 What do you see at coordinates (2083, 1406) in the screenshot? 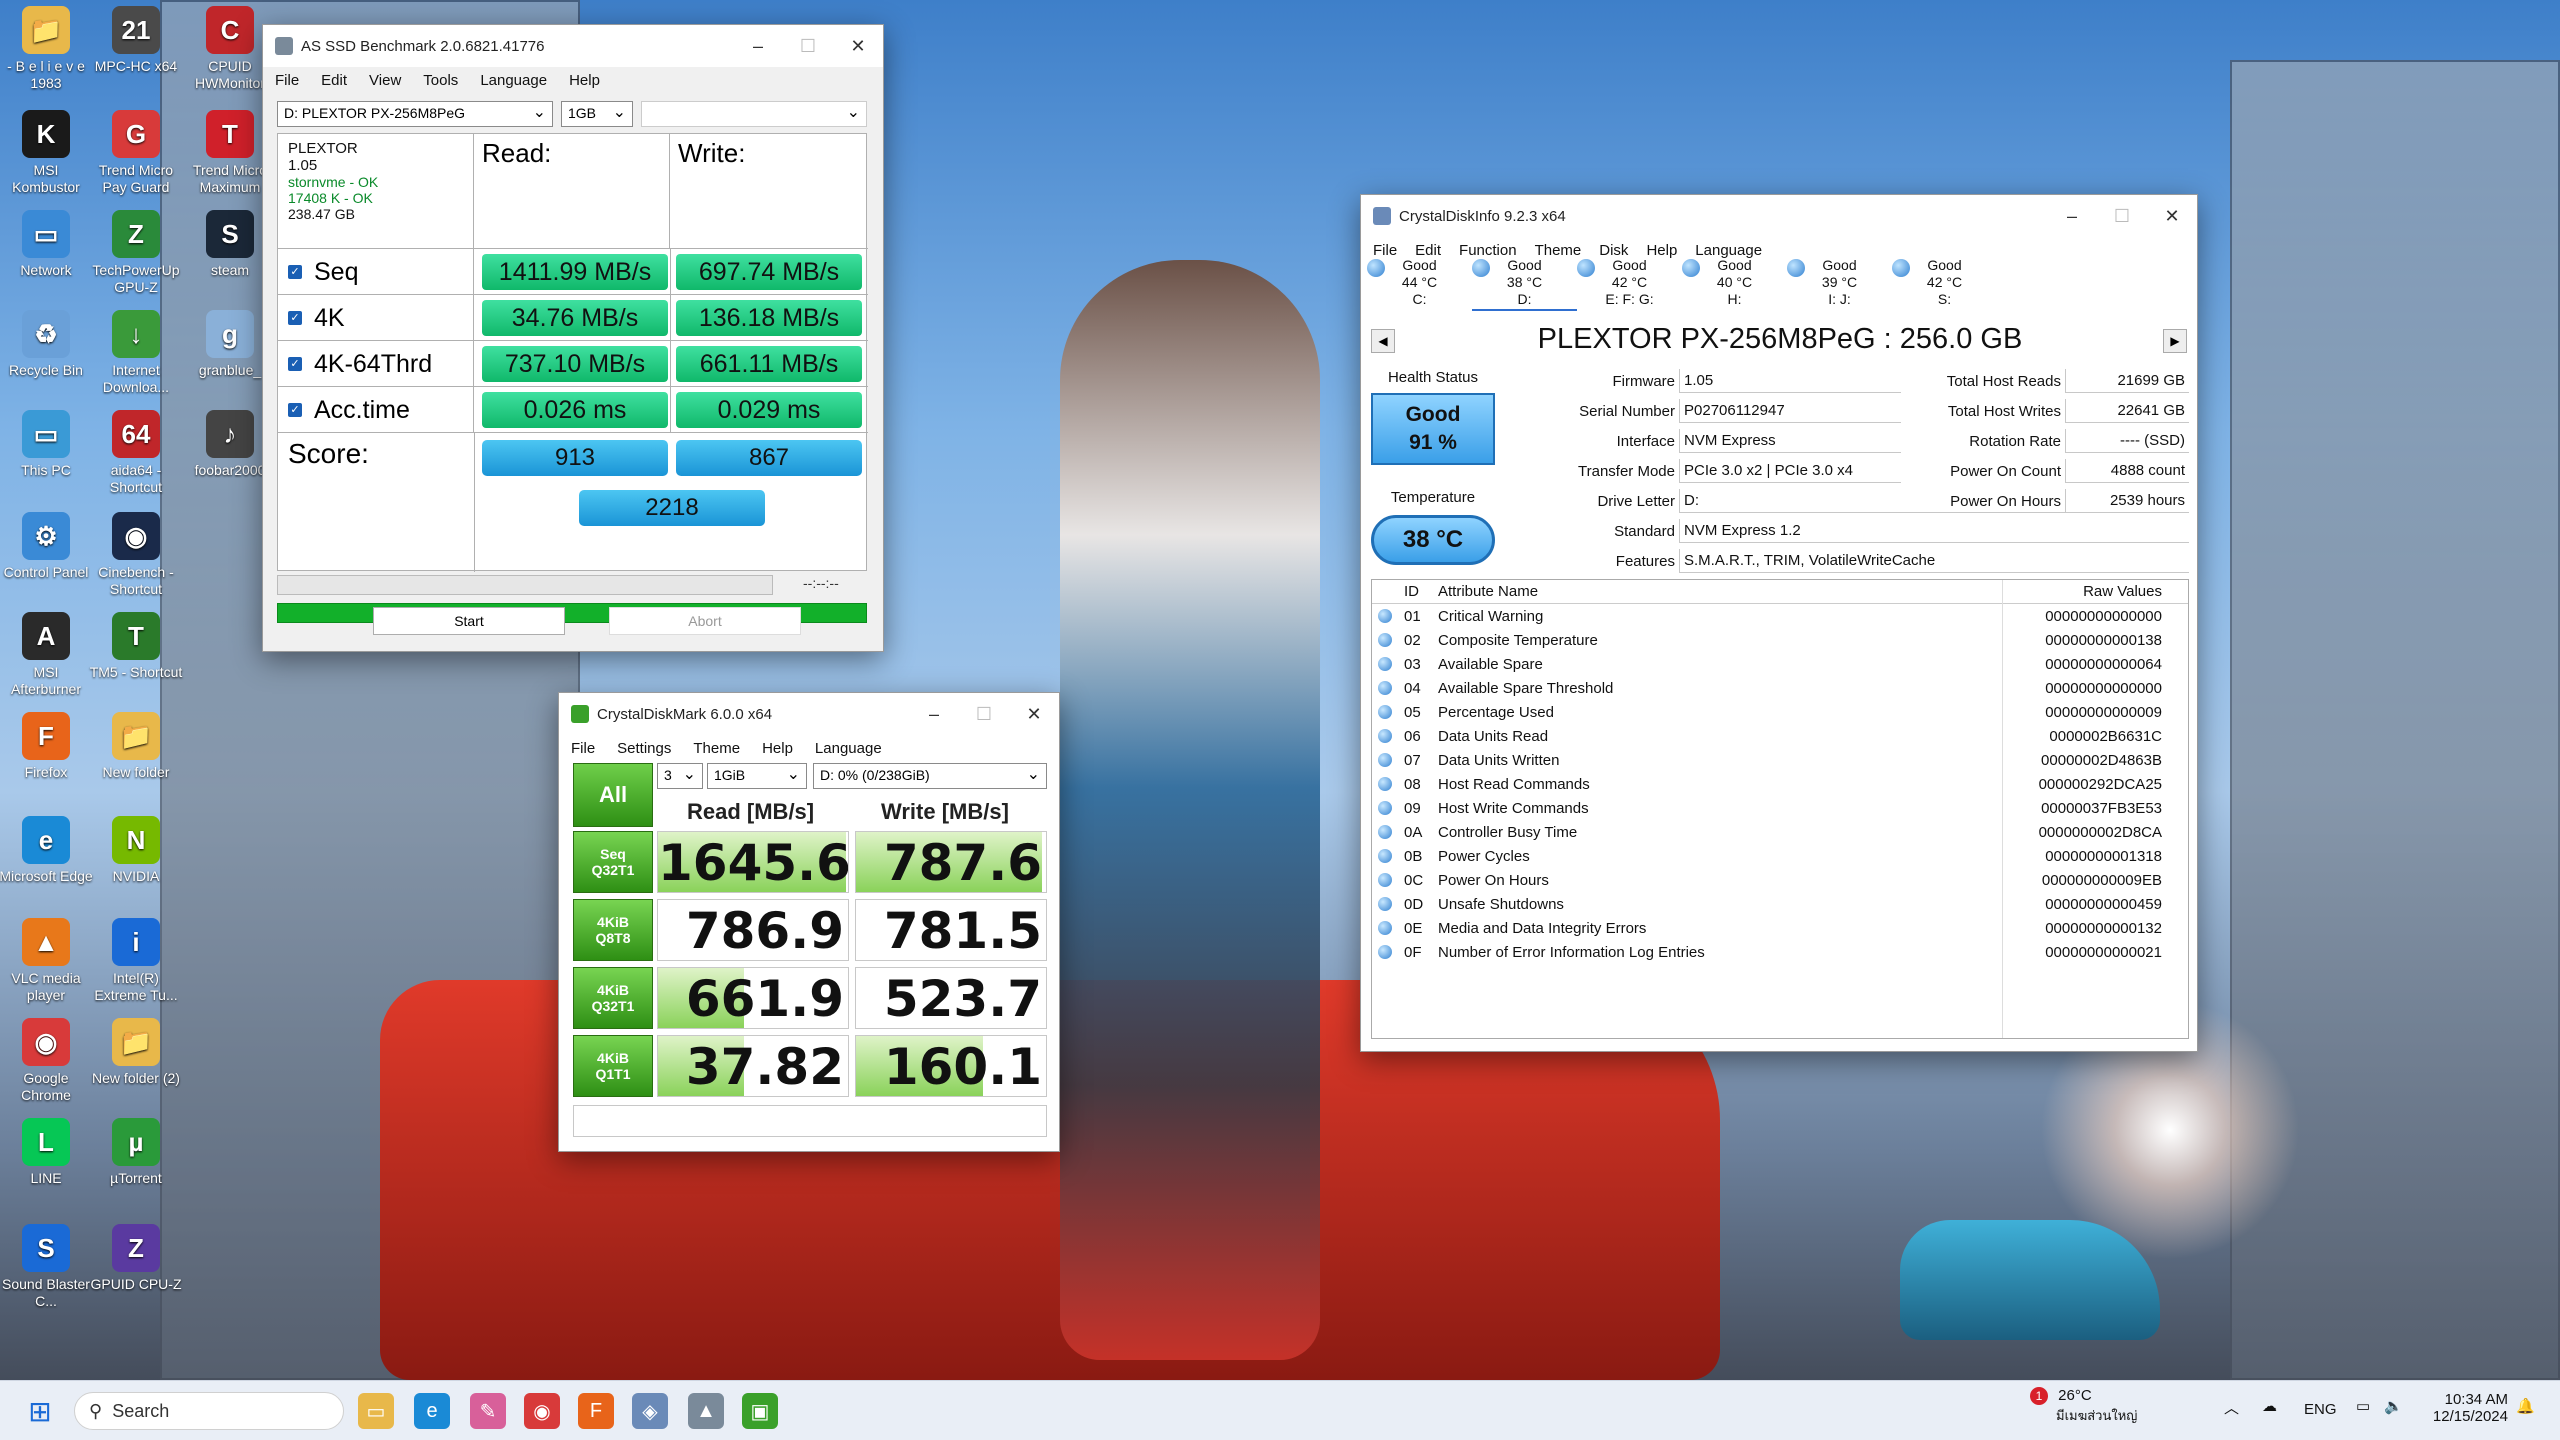
I see `weather-widget: 1 26°C มีเมฆส่วนใหญ่` at bounding box center [2083, 1406].